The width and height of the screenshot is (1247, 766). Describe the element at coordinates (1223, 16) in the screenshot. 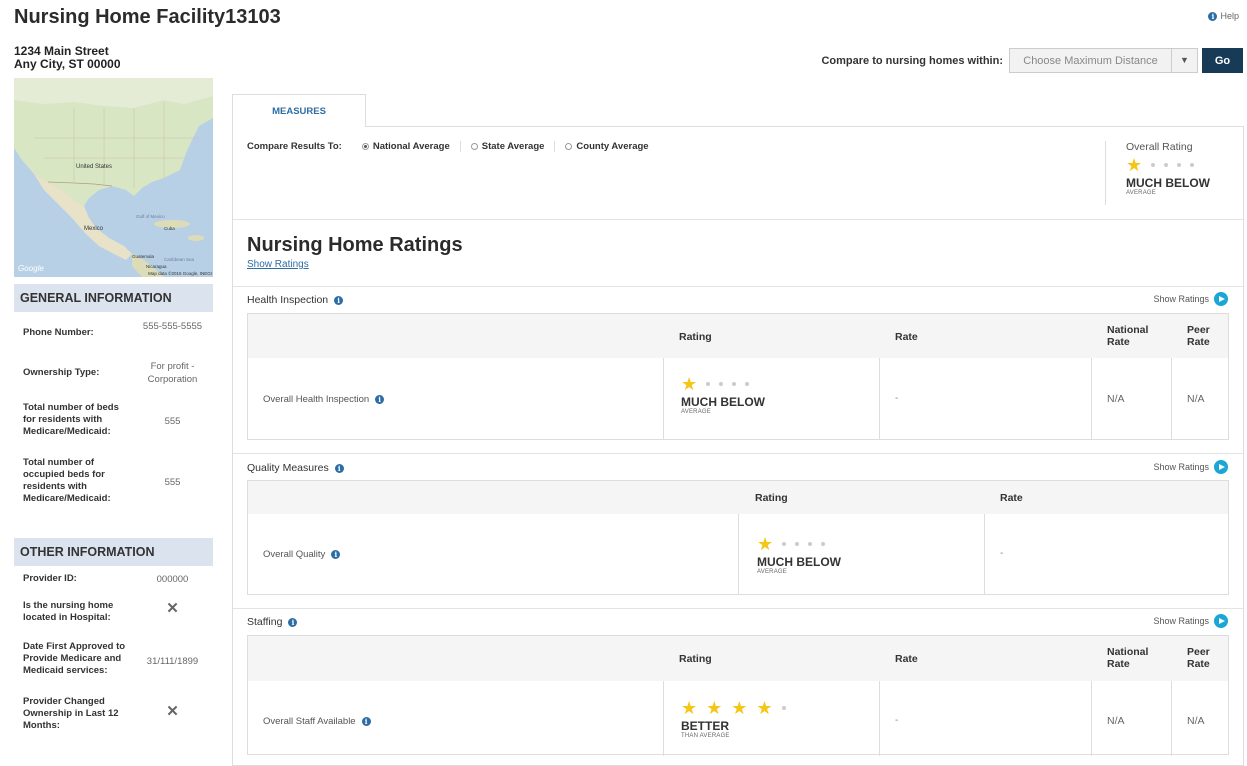

I see `help-link: i Help` at that location.